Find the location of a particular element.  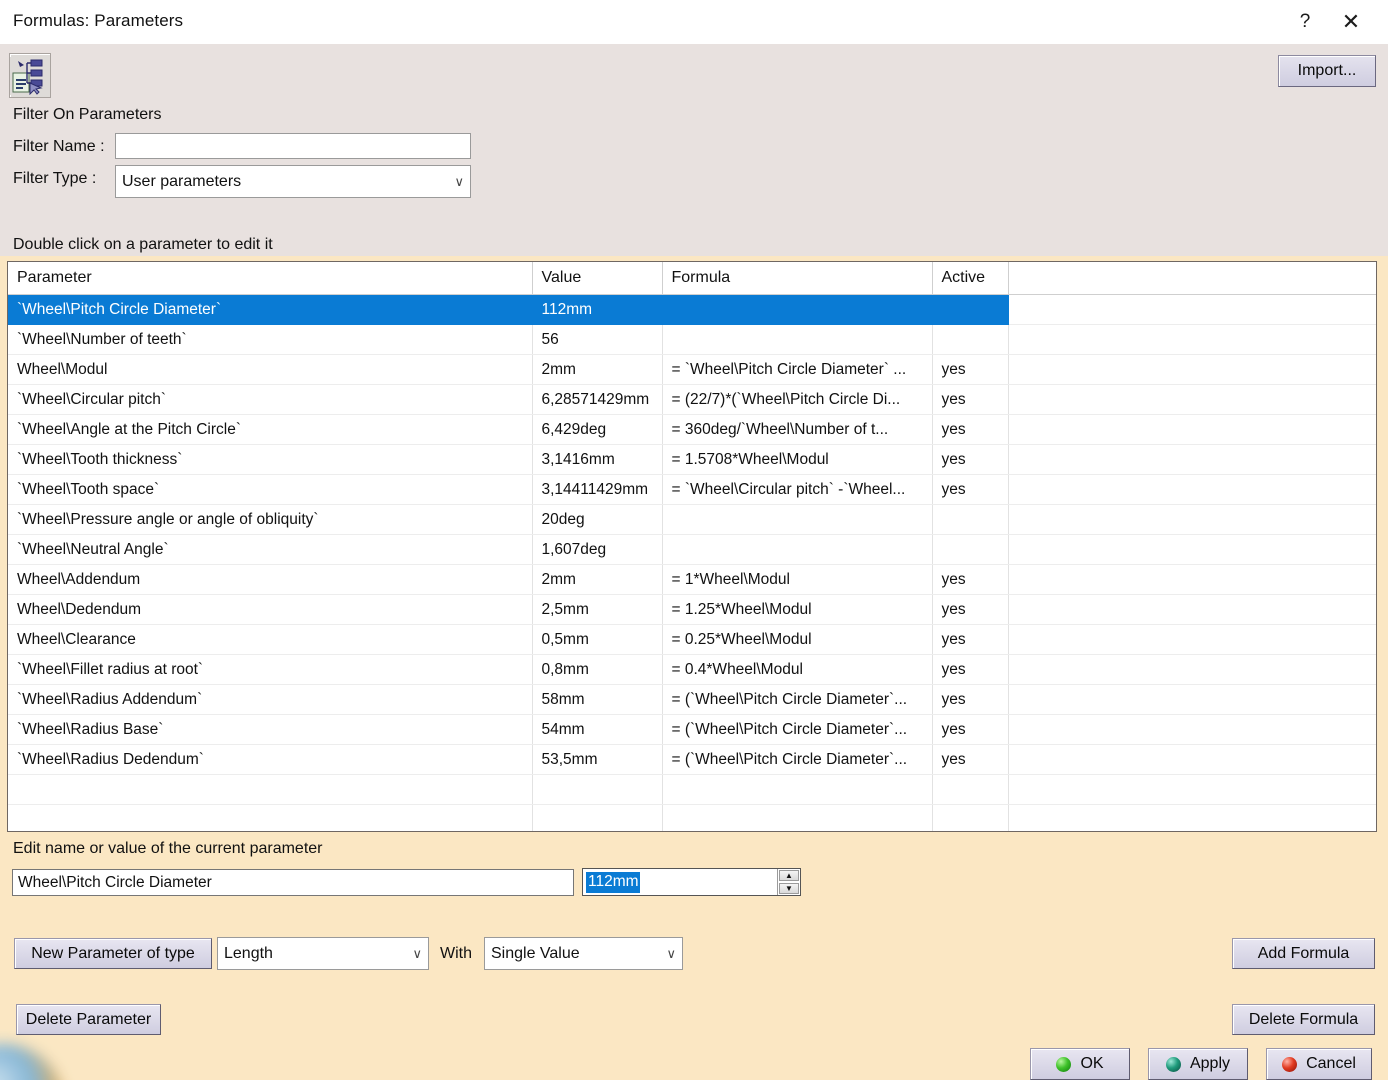

column-header-active: Active is located at coordinates (970, 278).